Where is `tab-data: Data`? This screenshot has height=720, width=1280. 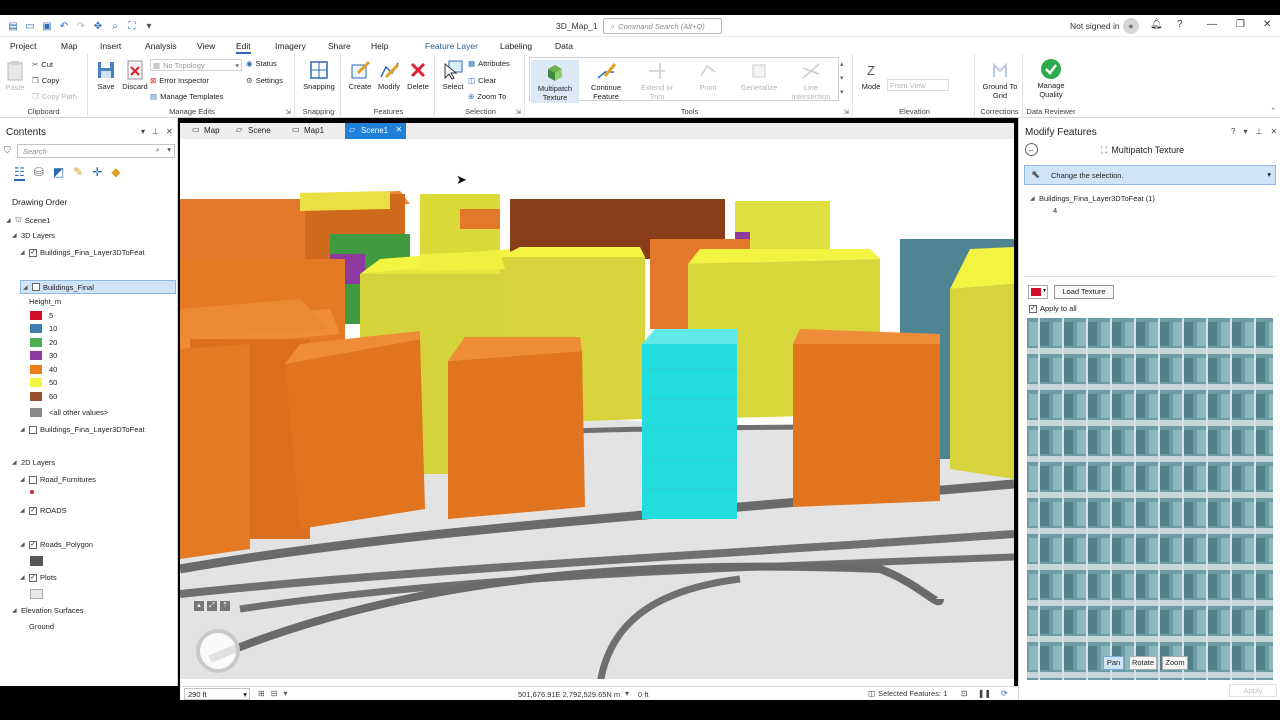
tab-data: Data is located at coordinates (564, 46).